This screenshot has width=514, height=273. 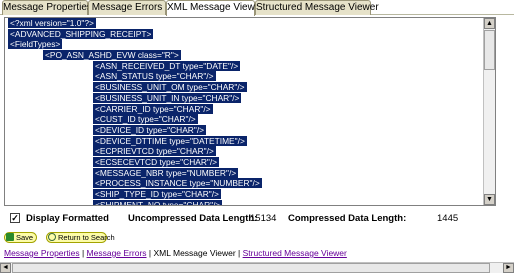 I want to click on xml-line: <ECSECEVTCD type="CHAR"/>, so click(x=244, y=162).